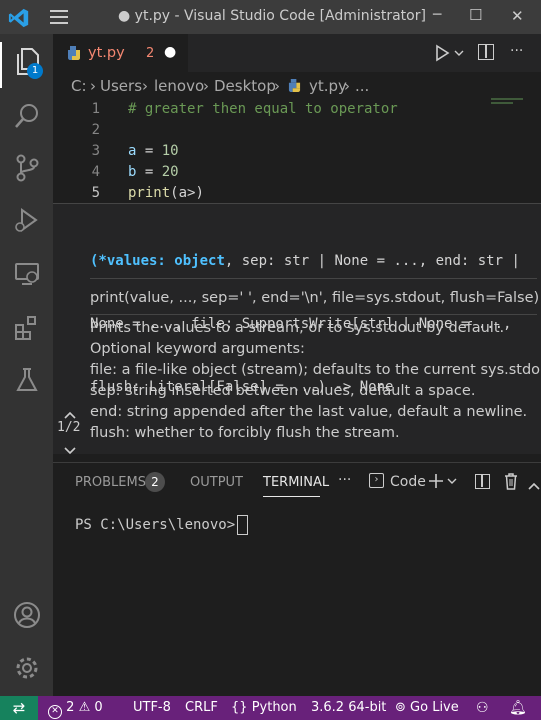  I want to click on tab-terminal: TERMINAL, so click(296, 482).